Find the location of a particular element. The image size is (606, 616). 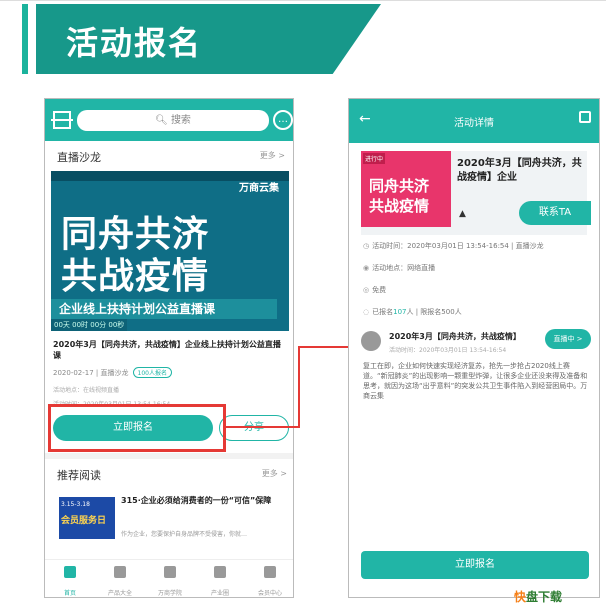

user-icon: ▲ is located at coordinates (462, 214).